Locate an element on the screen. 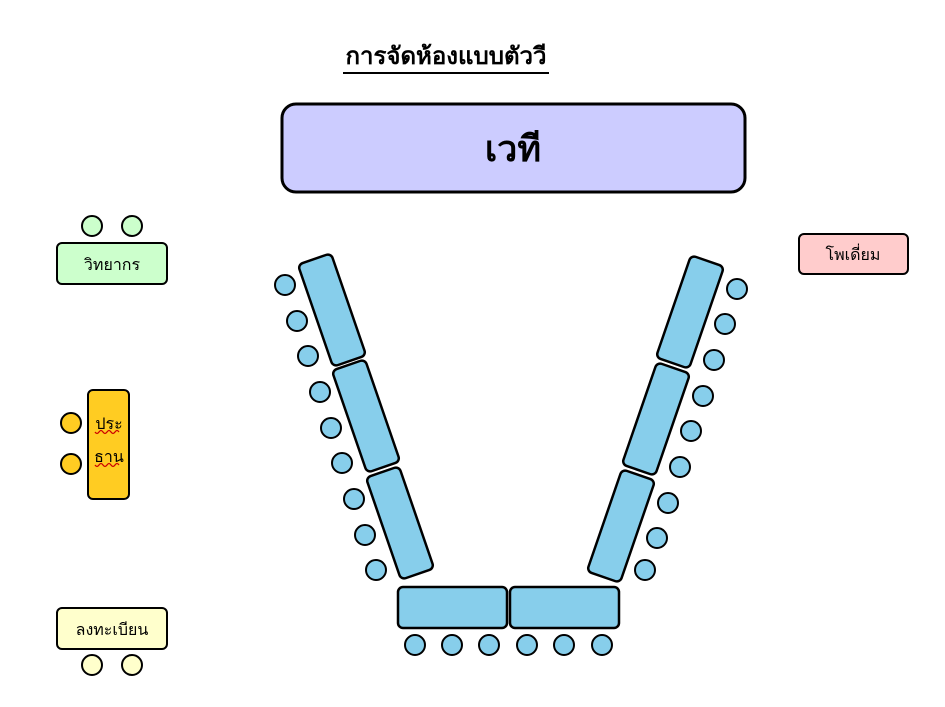 The width and height of the screenshot is (945, 707). chairman-table is located at coordinates (108, 444).